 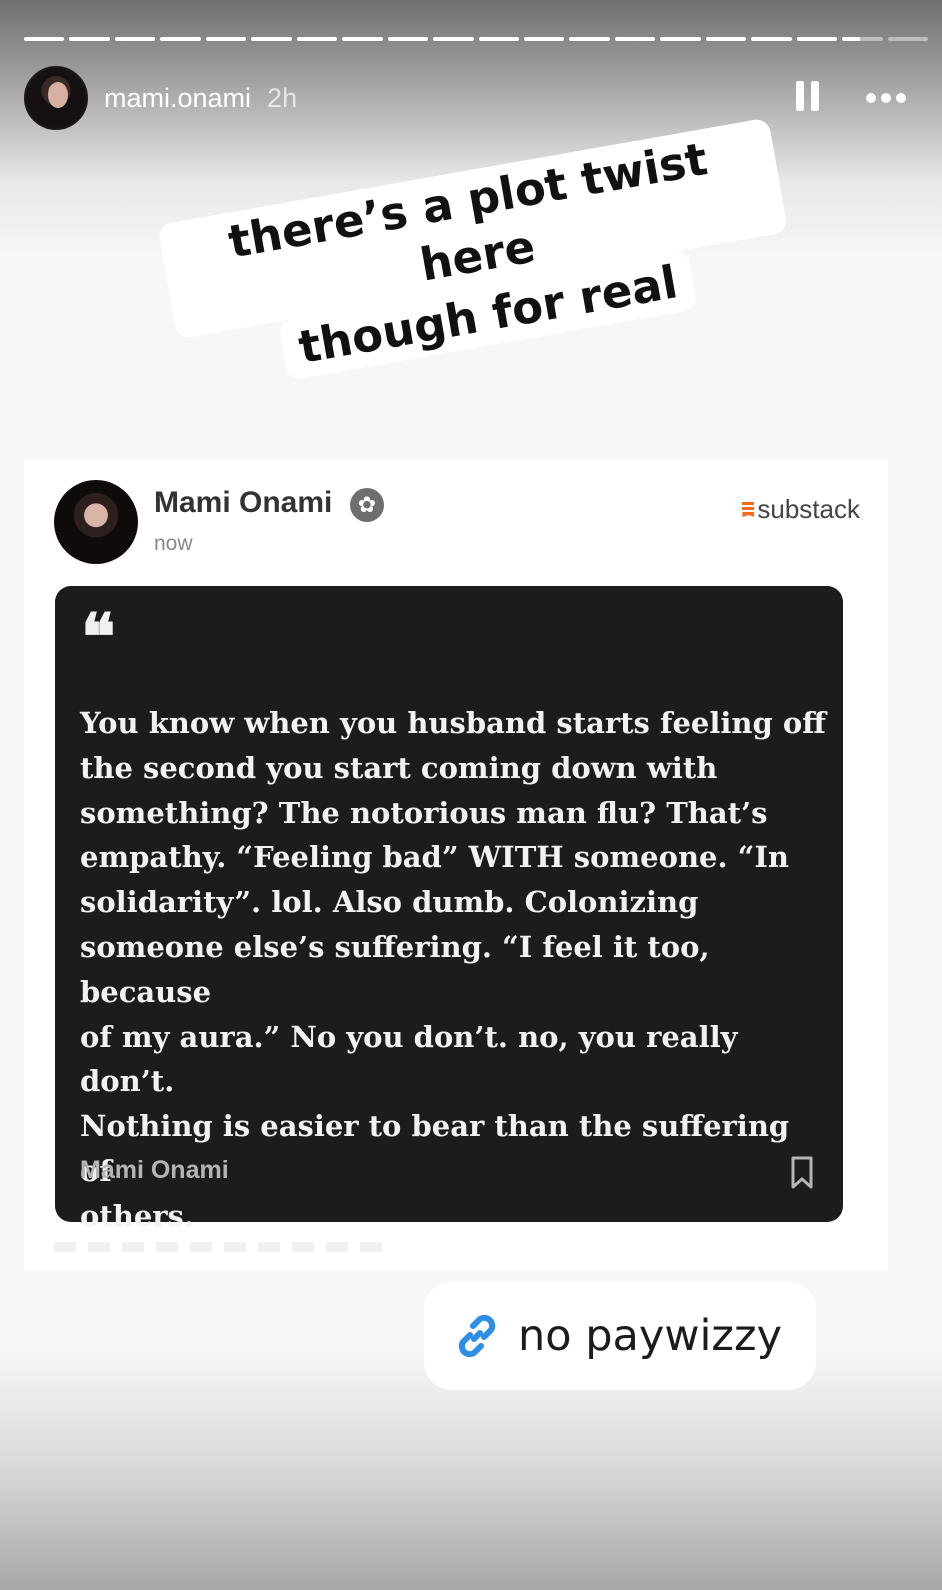 I want to click on quote-mark-icon: ❝, so click(x=98, y=637).